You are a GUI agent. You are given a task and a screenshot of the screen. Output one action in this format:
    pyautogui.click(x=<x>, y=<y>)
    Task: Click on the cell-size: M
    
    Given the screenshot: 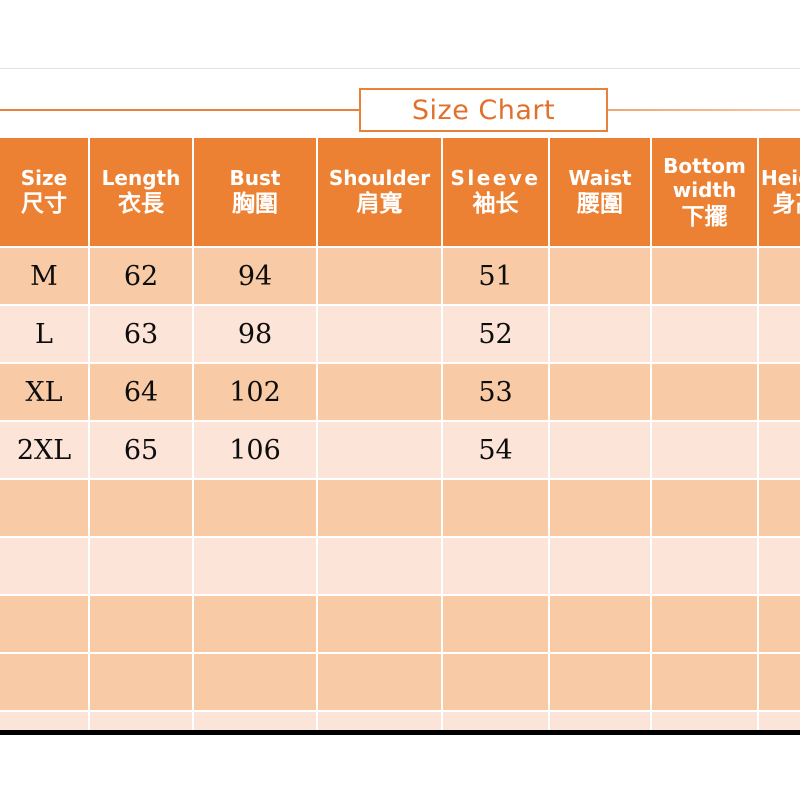 What is the action you would take?
    pyautogui.click(x=44, y=276)
    